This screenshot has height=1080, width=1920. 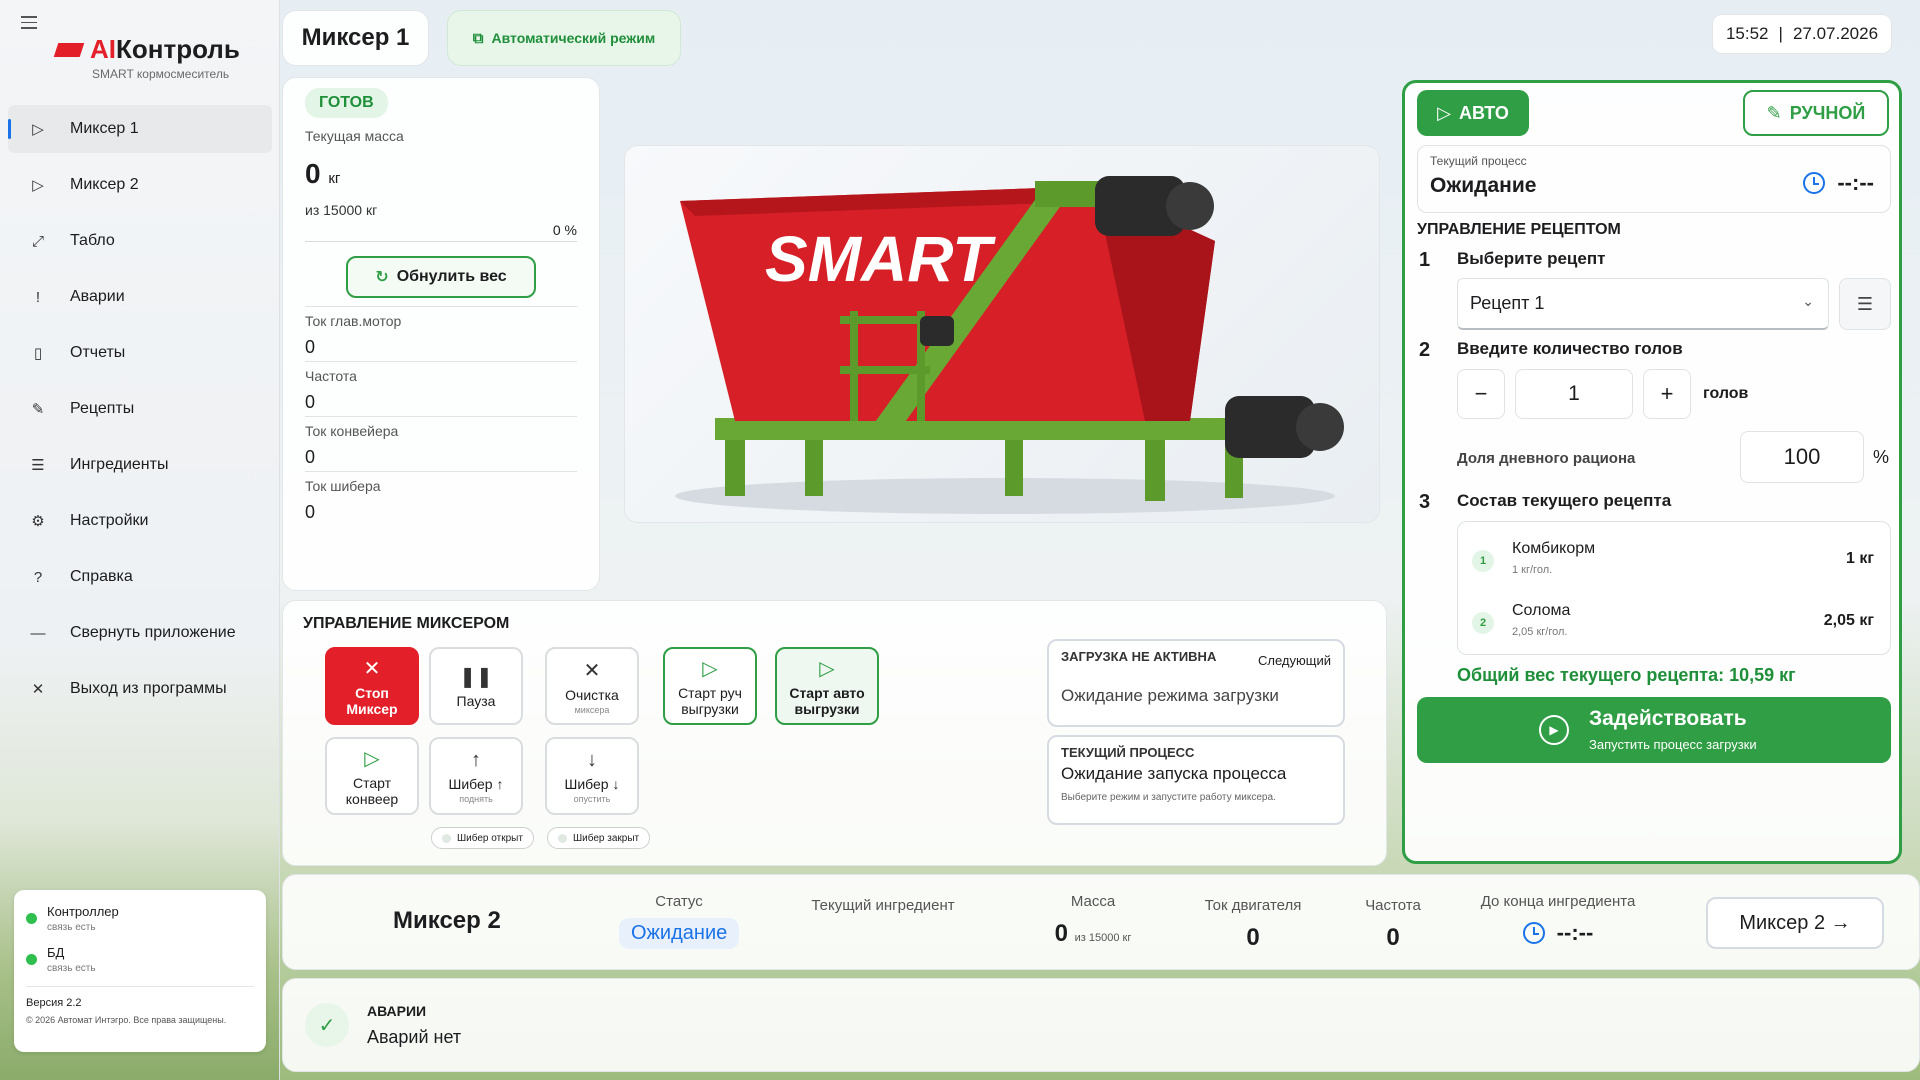 I want to click on sidebar-item-ingredients: ☰ Ингредиенты, so click(x=140, y=465).